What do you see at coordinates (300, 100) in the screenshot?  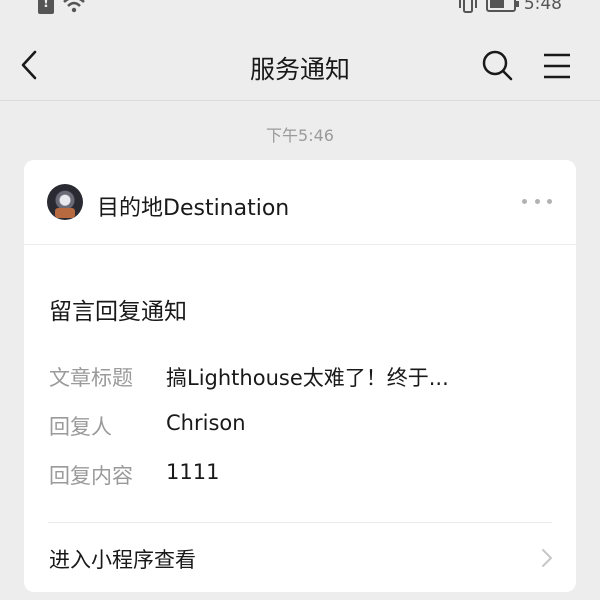 I see `nav-divider` at bounding box center [300, 100].